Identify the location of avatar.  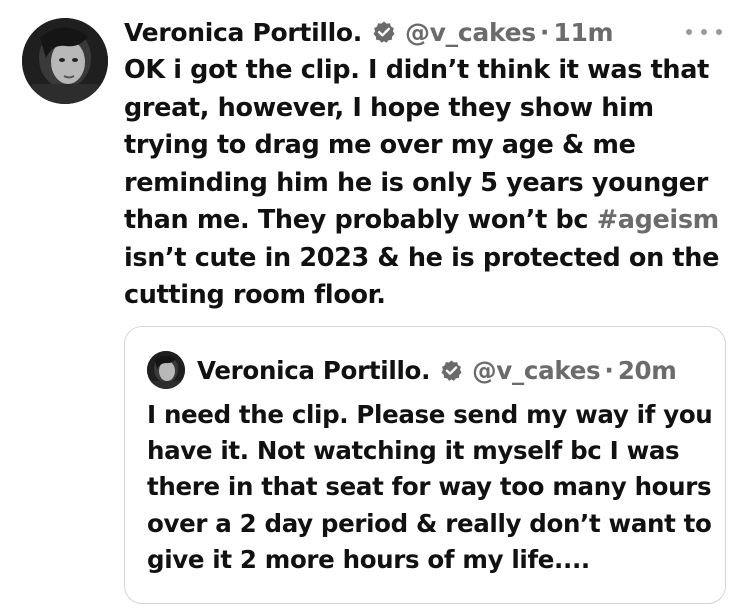
(65, 61).